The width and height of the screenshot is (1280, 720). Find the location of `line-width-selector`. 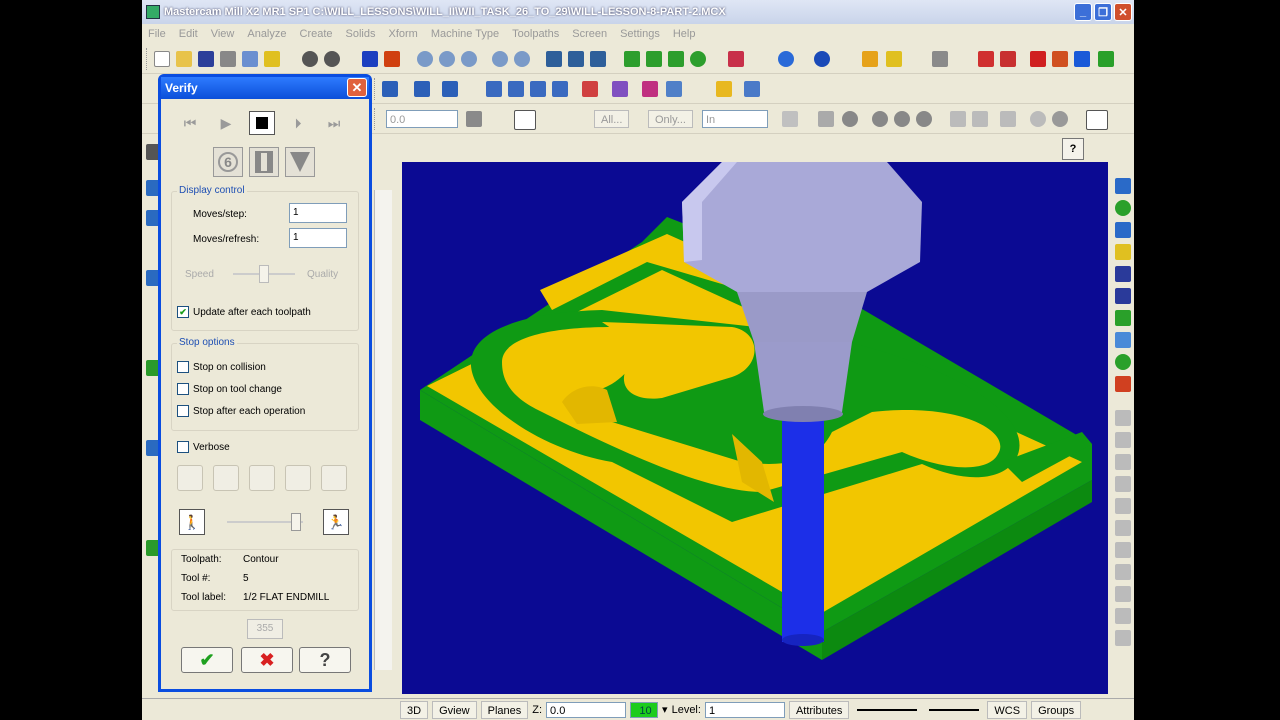

line-width-selector is located at coordinates (954, 709).